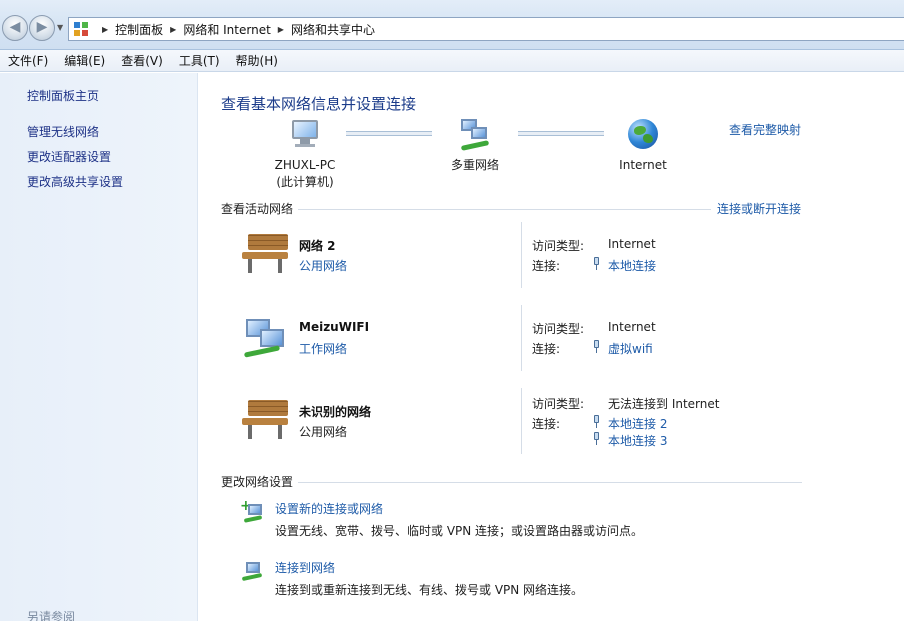 Image resolution: width=904 pixels, height=621 pixels. What do you see at coordinates (323, 265) in the screenshot?
I see `network-type-link: 公用网络` at bounding box center [323, 265].